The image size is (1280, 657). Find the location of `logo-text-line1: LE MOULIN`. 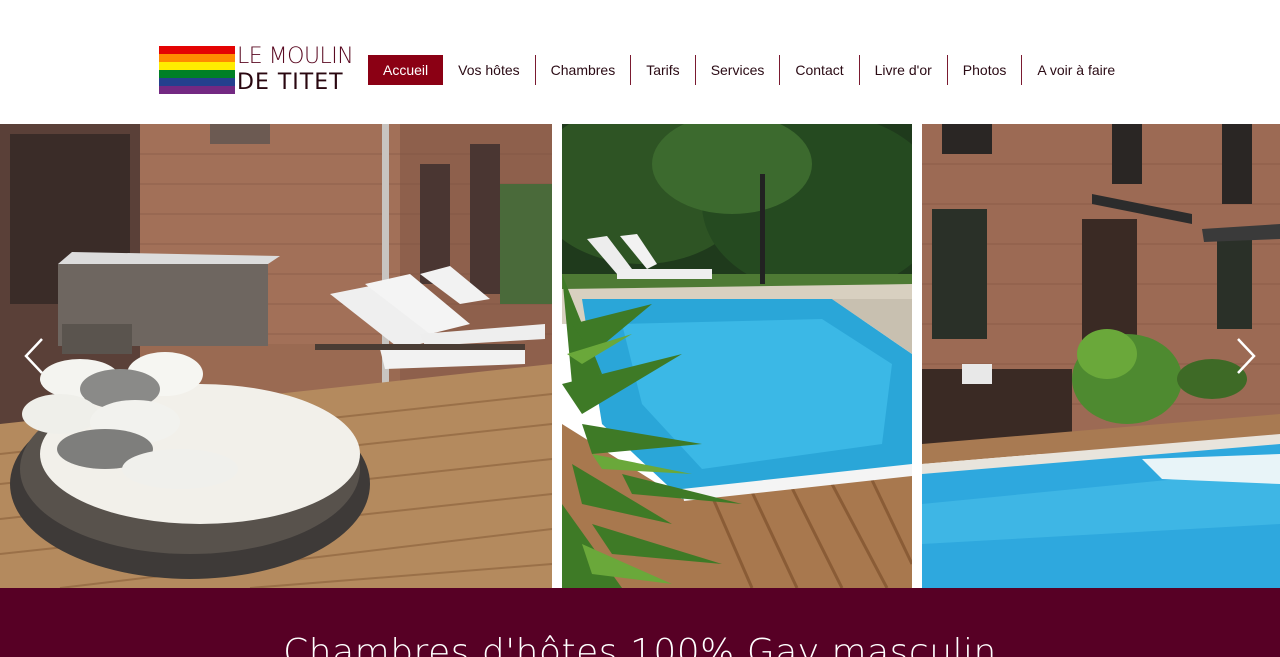

logo-text-line1: LE MOULIN is located at coordinates (295, 56).